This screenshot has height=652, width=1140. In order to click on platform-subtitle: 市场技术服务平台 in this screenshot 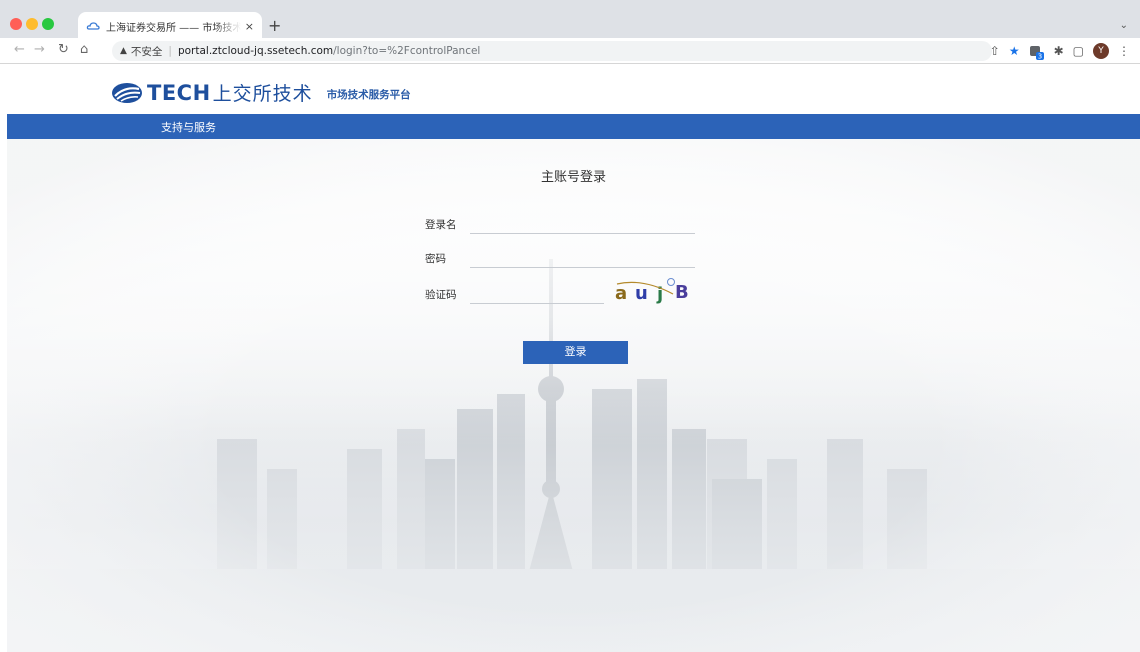, I will do `click(368, 95)`.